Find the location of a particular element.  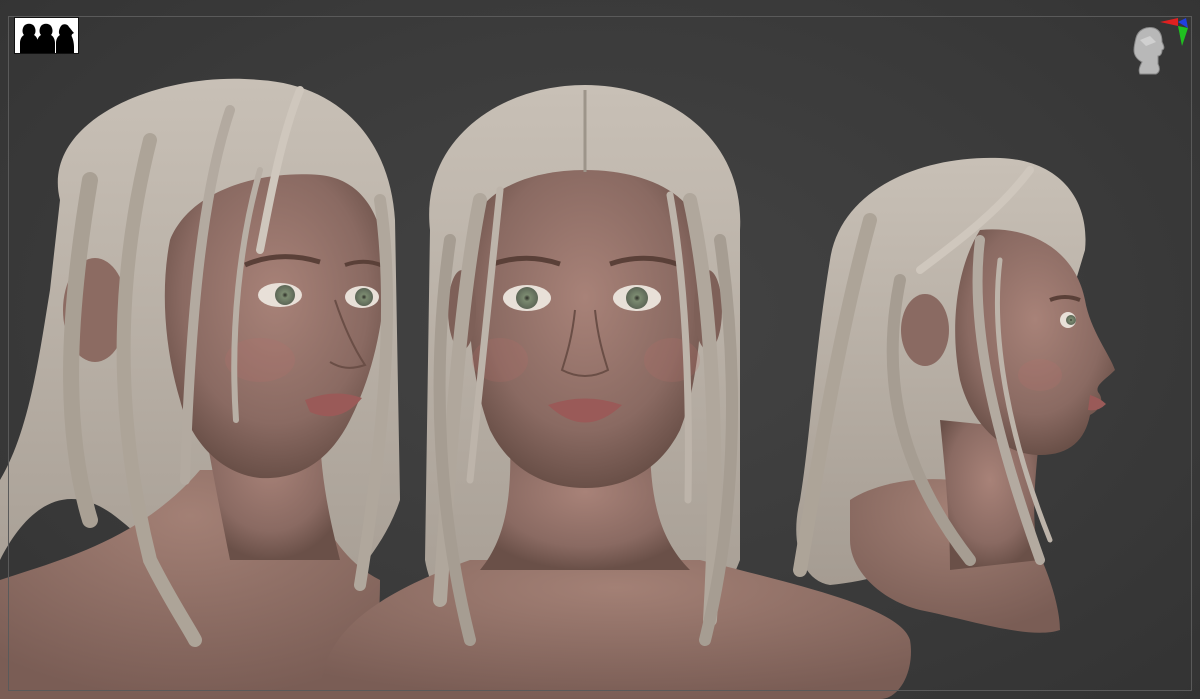

ear is located at coordinates (925, 330).